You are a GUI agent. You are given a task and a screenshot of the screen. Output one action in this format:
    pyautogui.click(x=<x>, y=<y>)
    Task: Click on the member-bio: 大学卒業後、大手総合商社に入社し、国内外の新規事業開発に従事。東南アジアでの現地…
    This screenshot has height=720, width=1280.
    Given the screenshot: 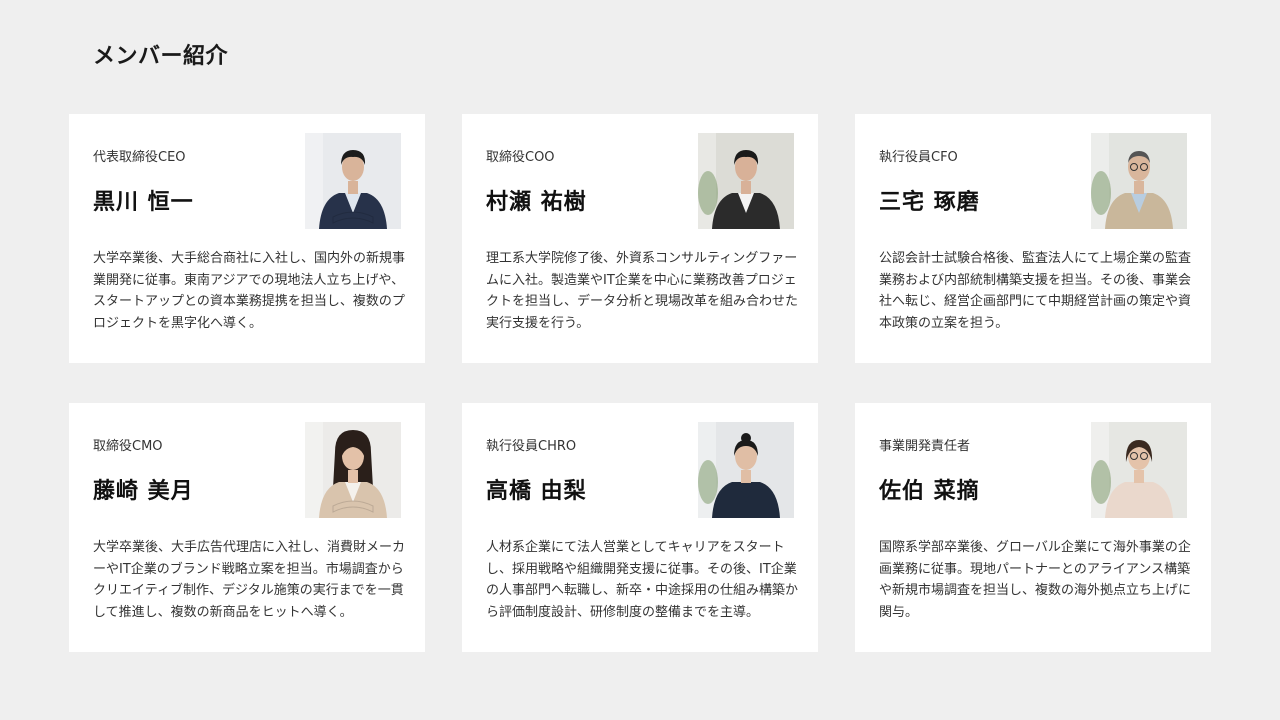 What is the action you would take?
    pyautogui.click(x=249, y=291)
    